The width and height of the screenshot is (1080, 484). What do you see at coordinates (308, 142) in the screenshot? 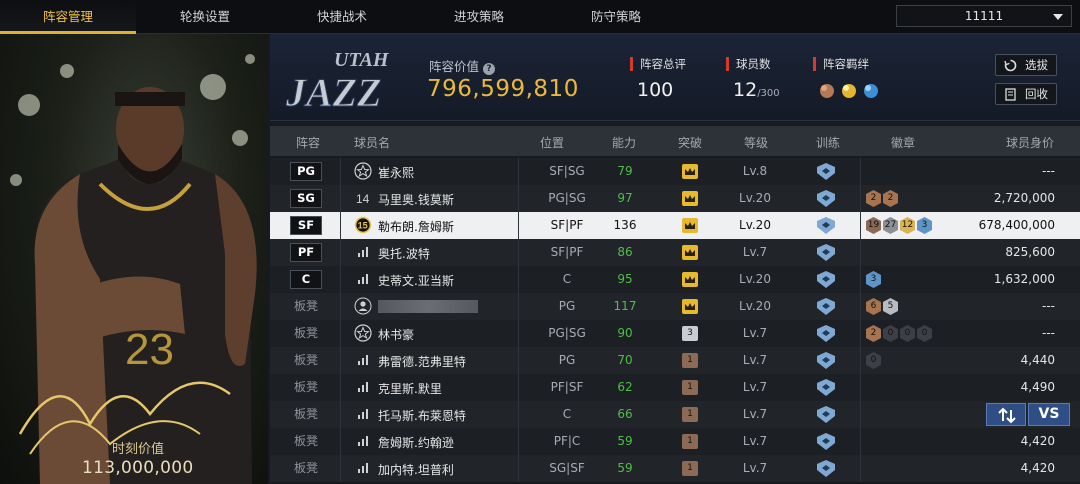
I see `col-lineup: 阵容` at bounding box center [308, 142].